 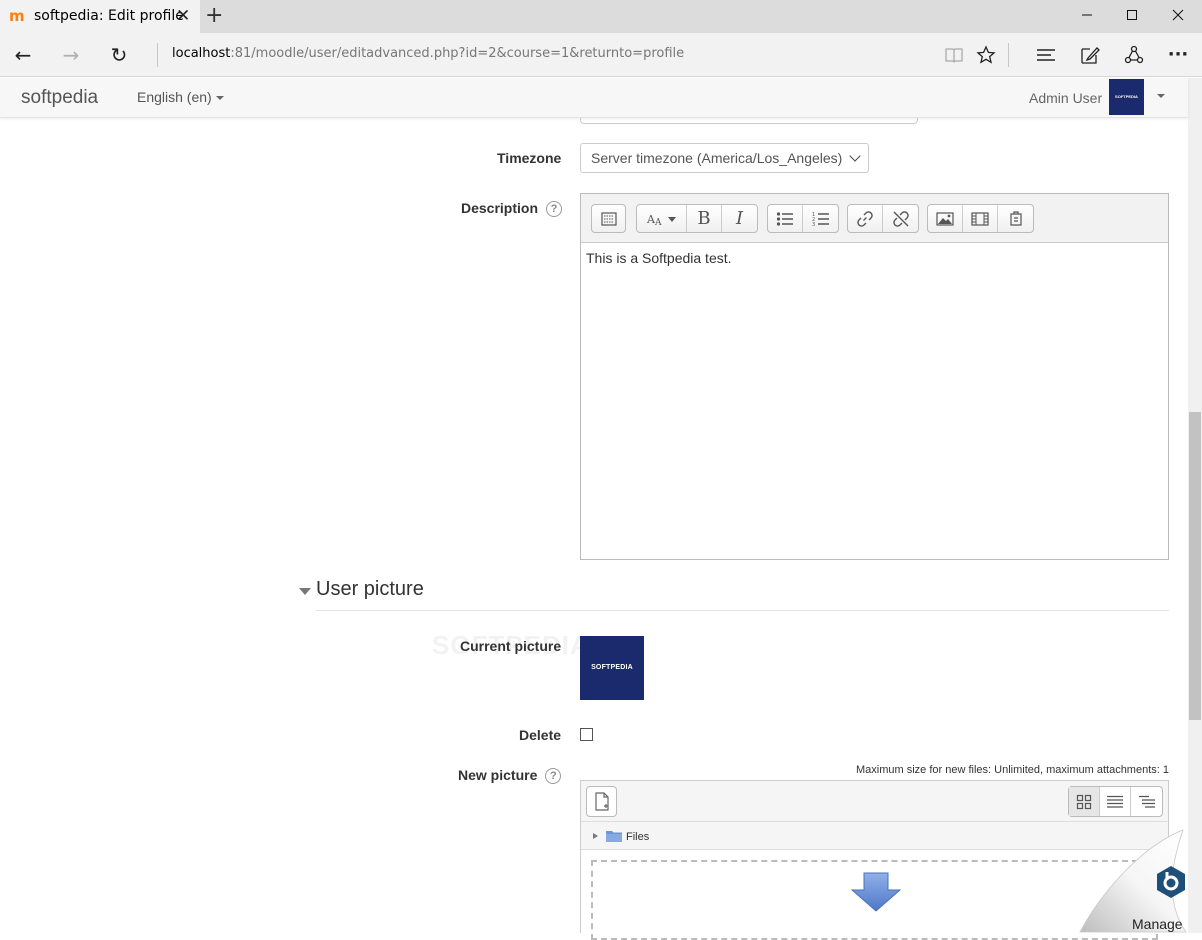 I want to click on user-menu-chevron-icon, so click(x=1161, y=96).